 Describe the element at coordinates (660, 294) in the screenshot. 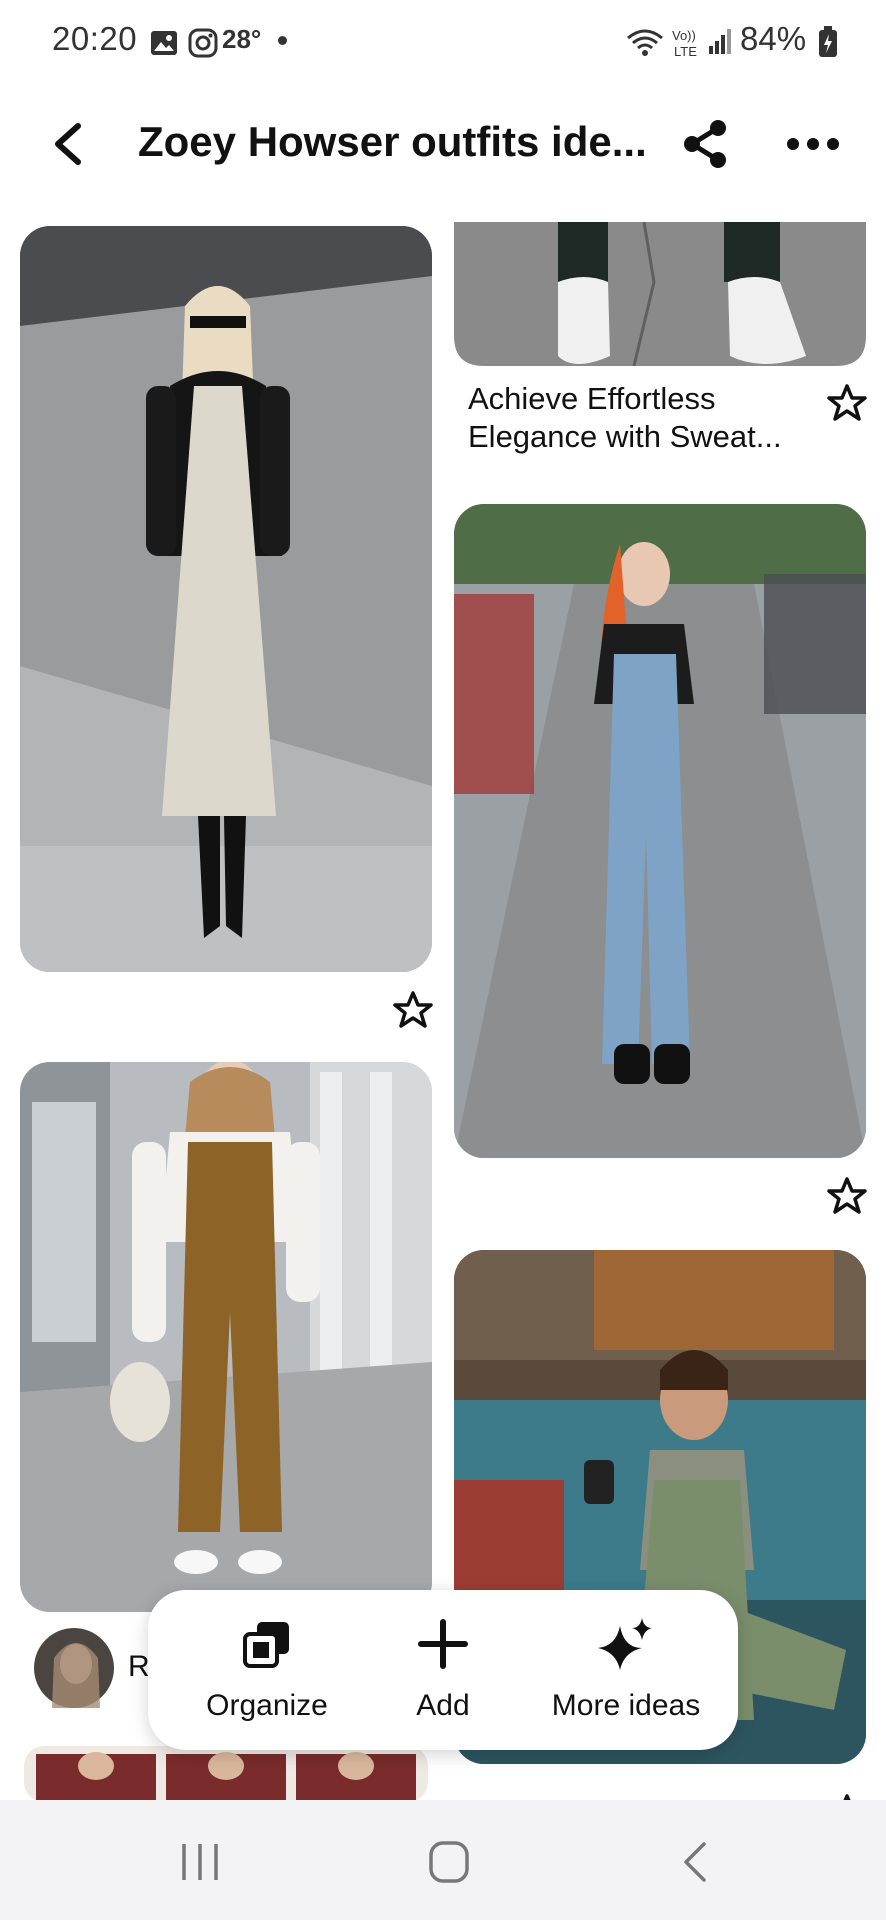

I see `pin-image-sneakers` at that location.